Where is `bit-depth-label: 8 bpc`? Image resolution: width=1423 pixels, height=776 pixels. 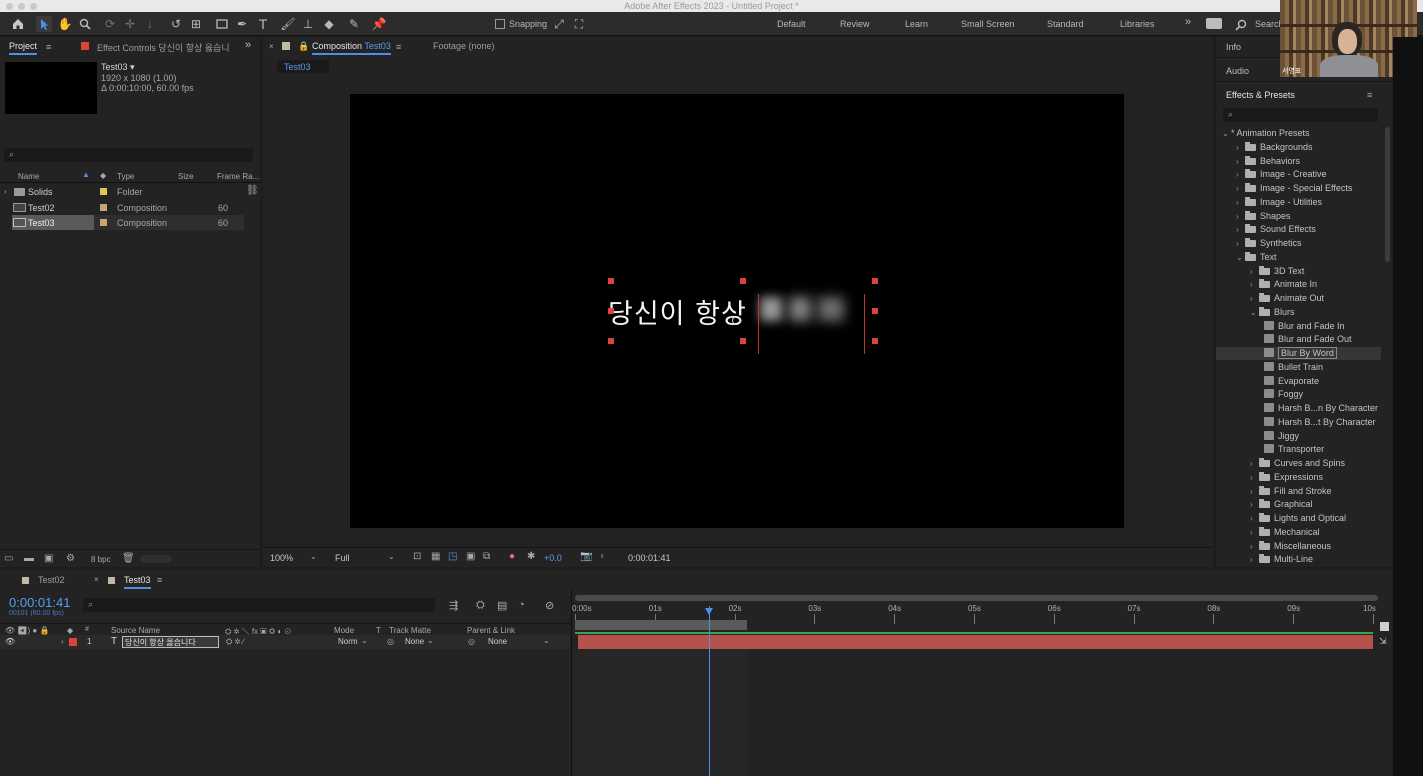
bit-depth-label: 8 bpc is located at coordinates (101, 559).